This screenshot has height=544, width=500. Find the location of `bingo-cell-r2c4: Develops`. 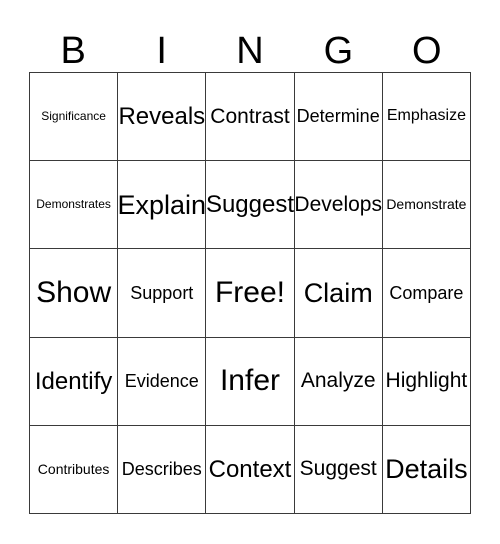

bingo-cell-r2c4: Develops is located at coordinates (338, 205).